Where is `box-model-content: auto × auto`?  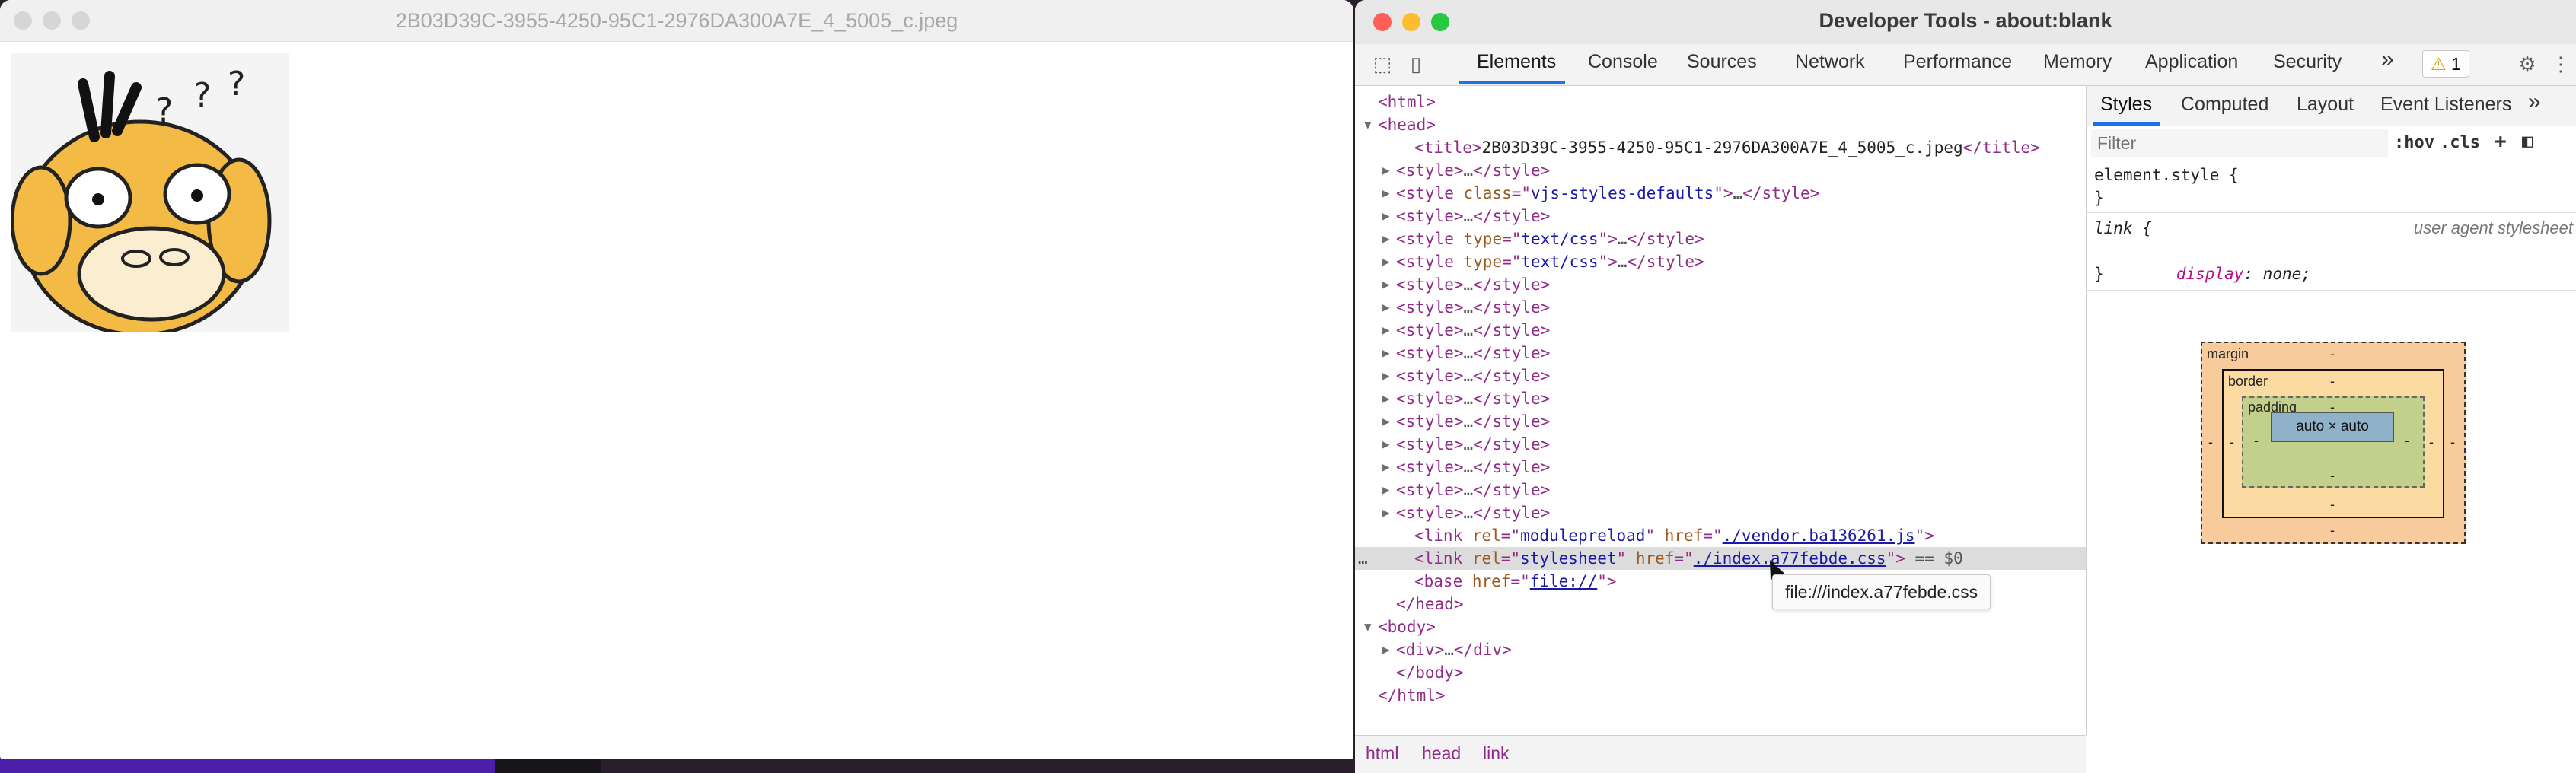
box-model-content: auto × auto is located at coordinates (2332, 427).